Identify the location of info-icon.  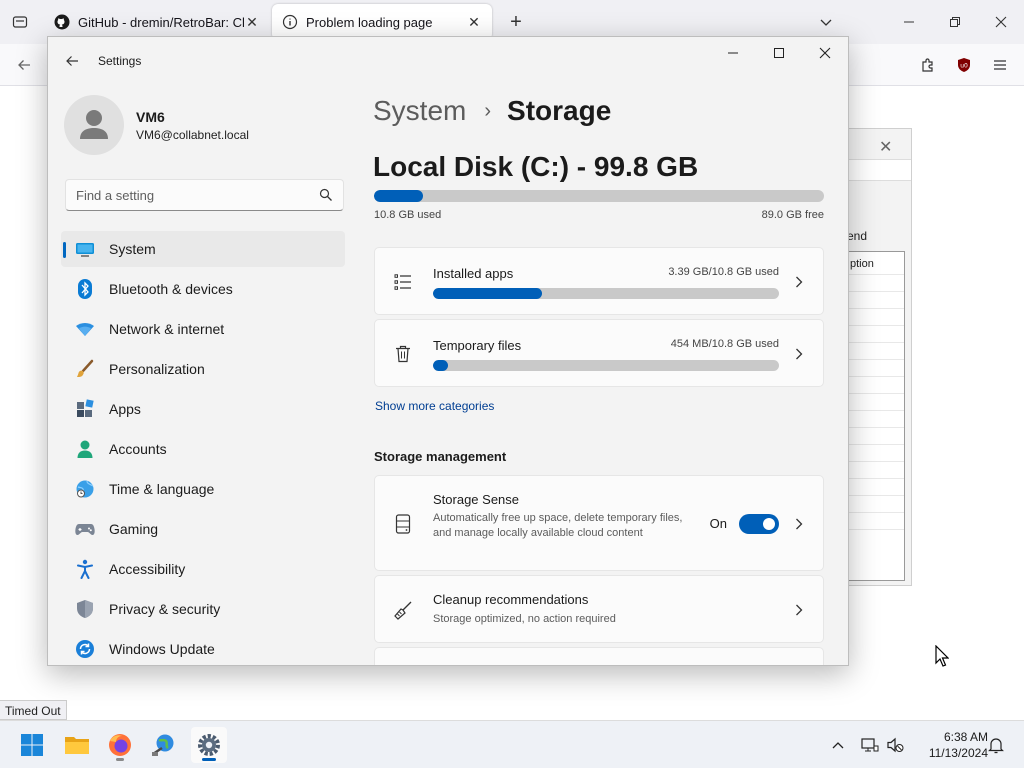
(290, 22).